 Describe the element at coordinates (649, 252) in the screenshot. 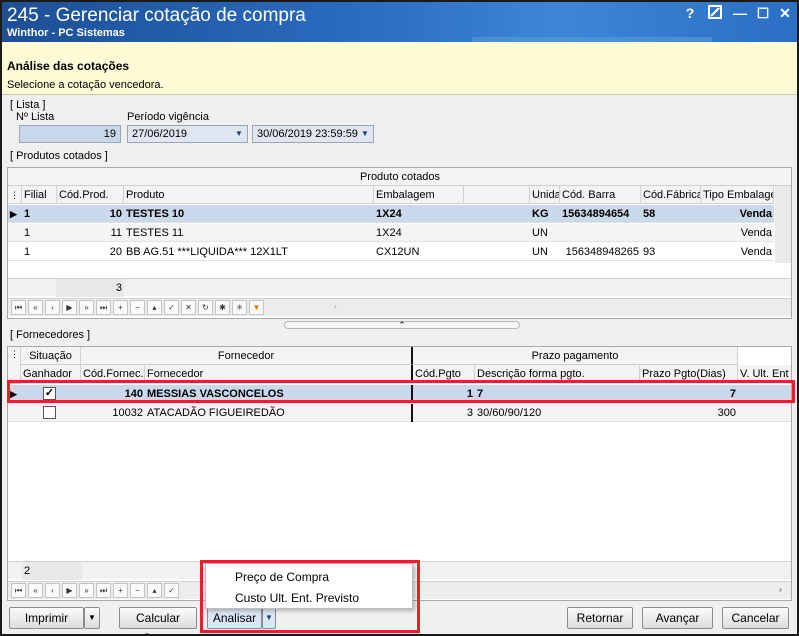

I see `cell-fab: 93` at that location.